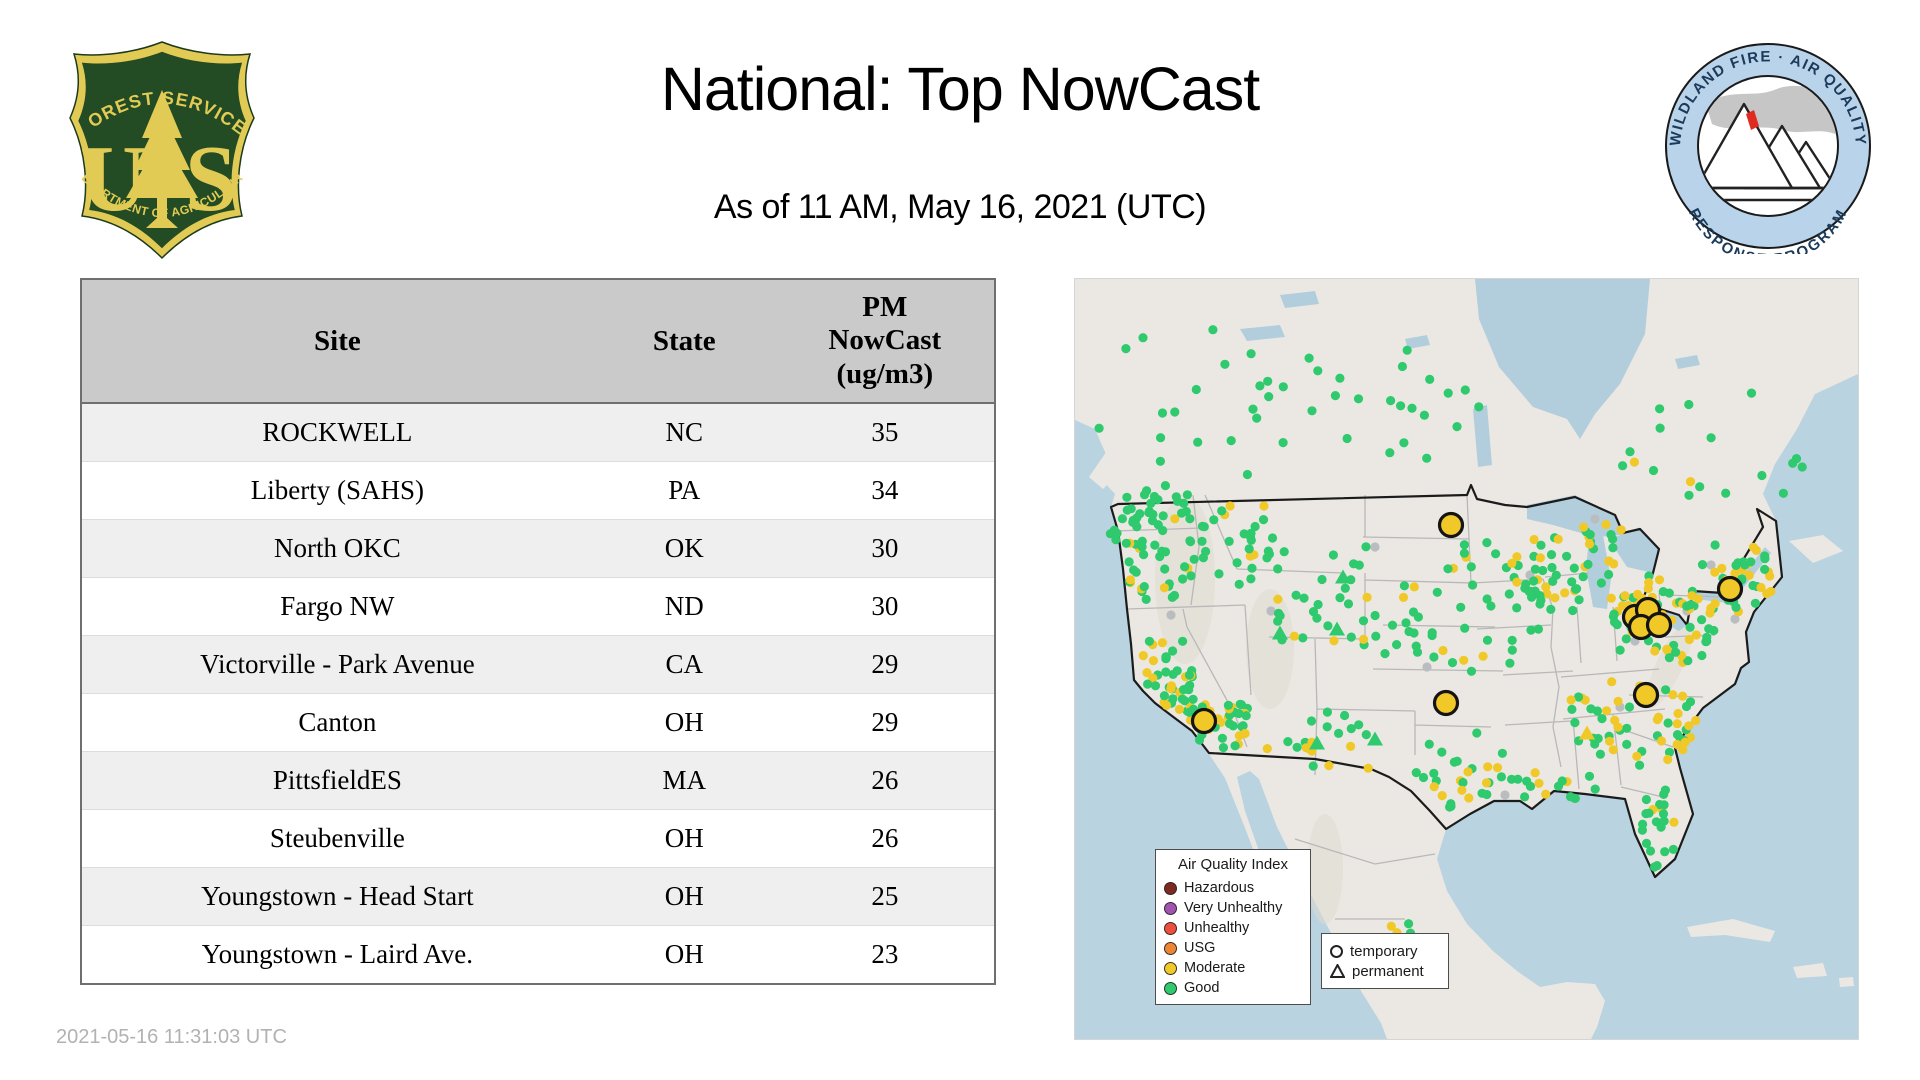 This screenshot has width=1920, height=1080. Describe the element at coordinates (1384, 951) in the screenshot. I see `marker-legend-label: temporary` at that location.